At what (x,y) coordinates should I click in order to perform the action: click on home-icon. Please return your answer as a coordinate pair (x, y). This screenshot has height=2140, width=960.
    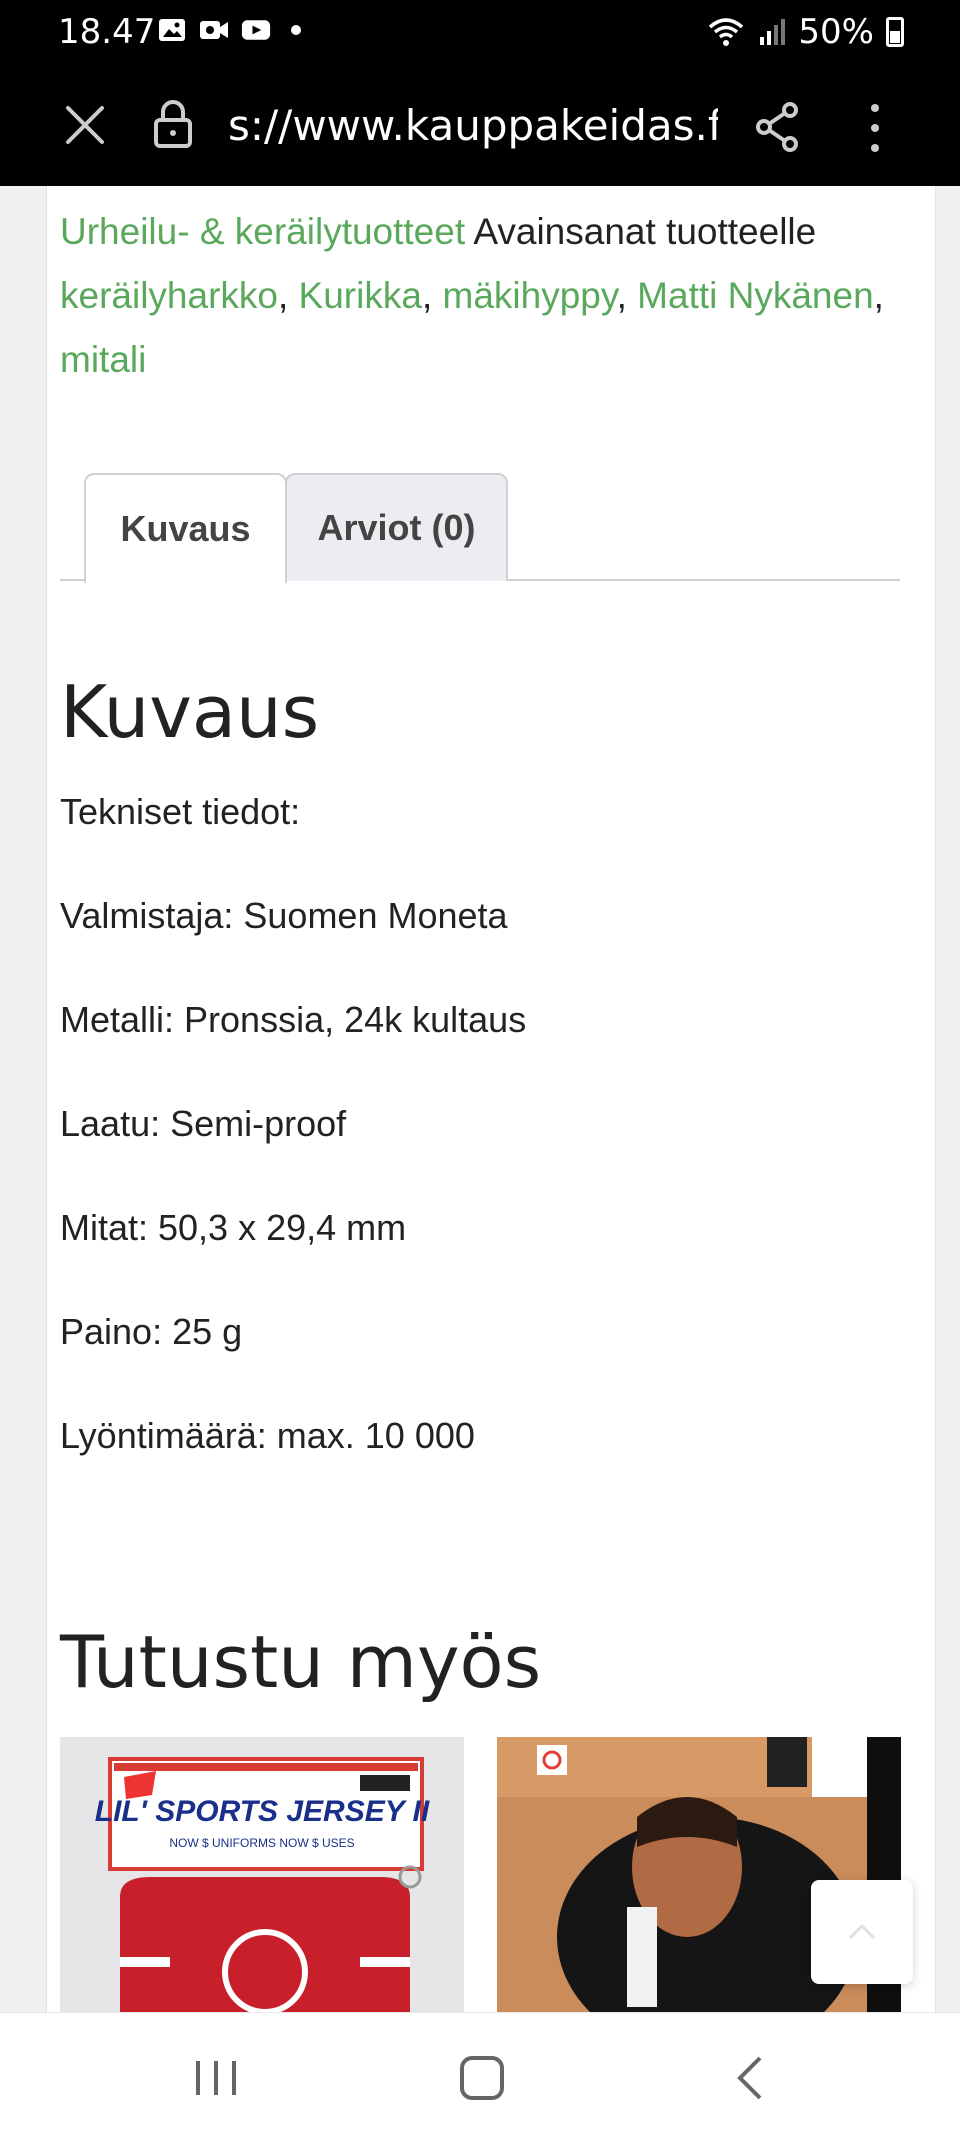
    Looking at the image, I should click on (482, 2078).